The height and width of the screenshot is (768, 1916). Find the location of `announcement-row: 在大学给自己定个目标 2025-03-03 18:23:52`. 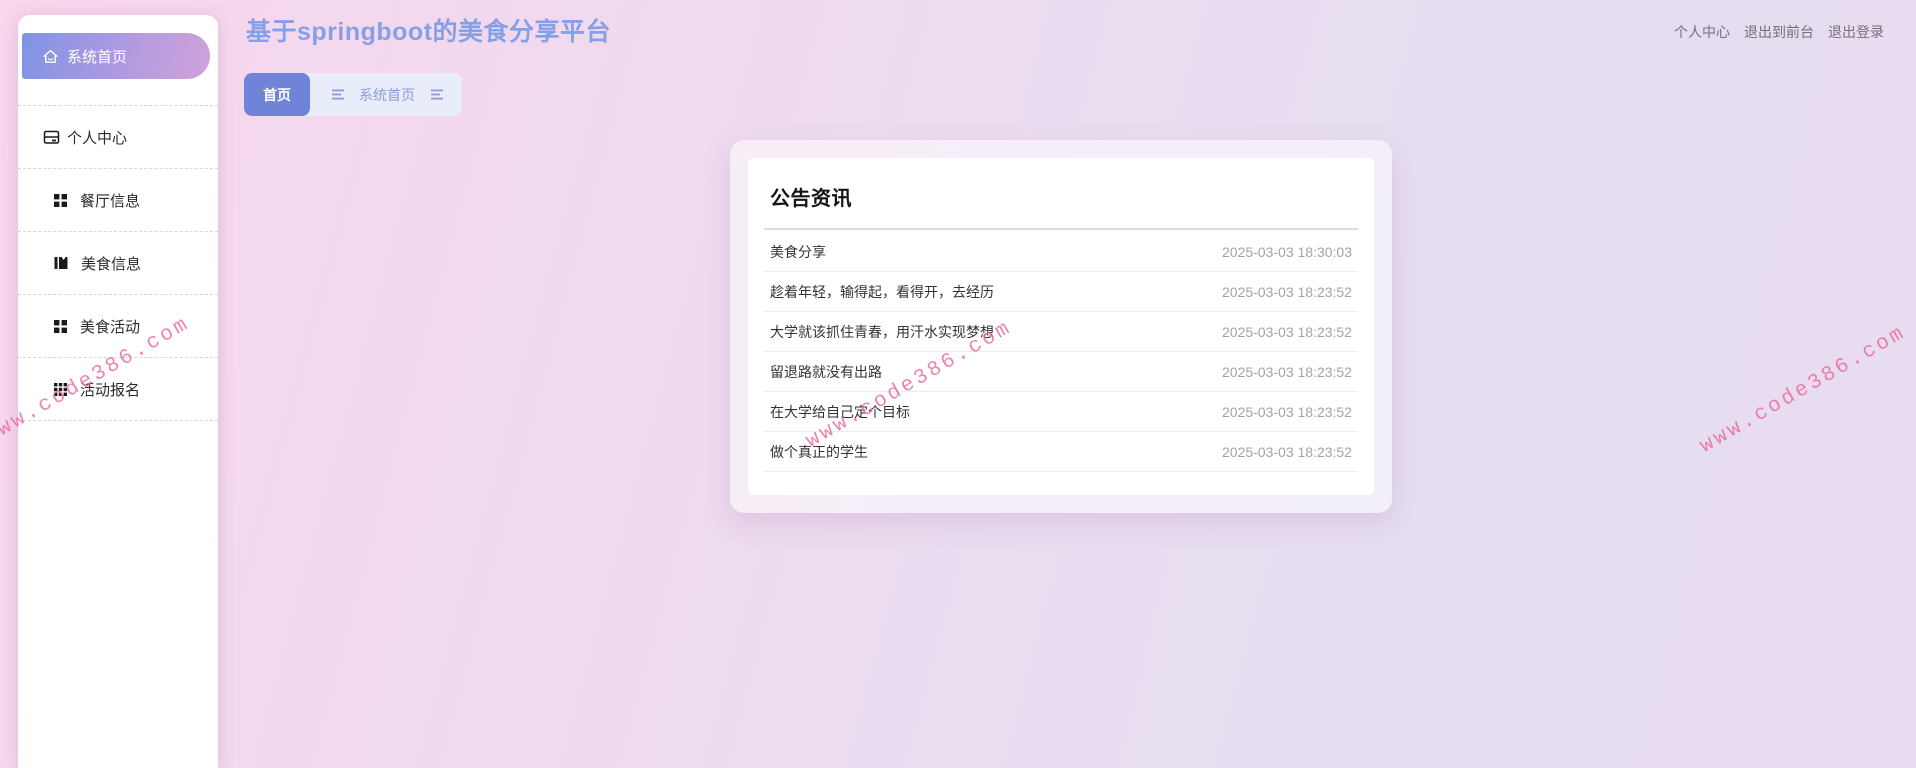

announcement-row: 在大学给自己定个目标 2025-03-03 18:23:52 is located at coordinates (1061, 412).